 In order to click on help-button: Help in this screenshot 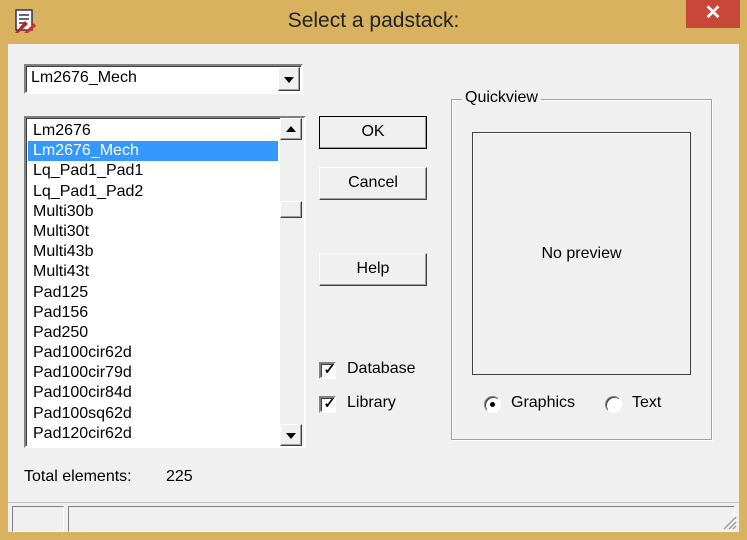, I will do `click(373, 269)`.